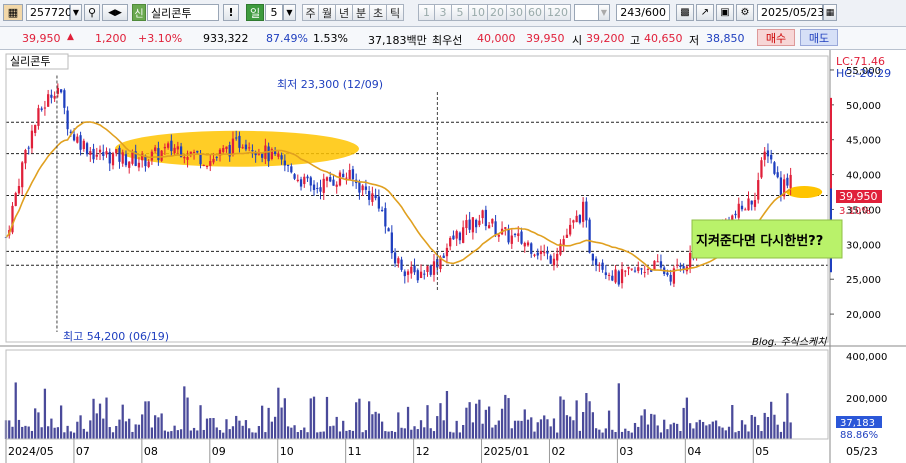 This screenshot has width=906, height=463. Describe the element at coordinates (255, 12) in the screenshot. I see `period-daily-button: 일` at that location.